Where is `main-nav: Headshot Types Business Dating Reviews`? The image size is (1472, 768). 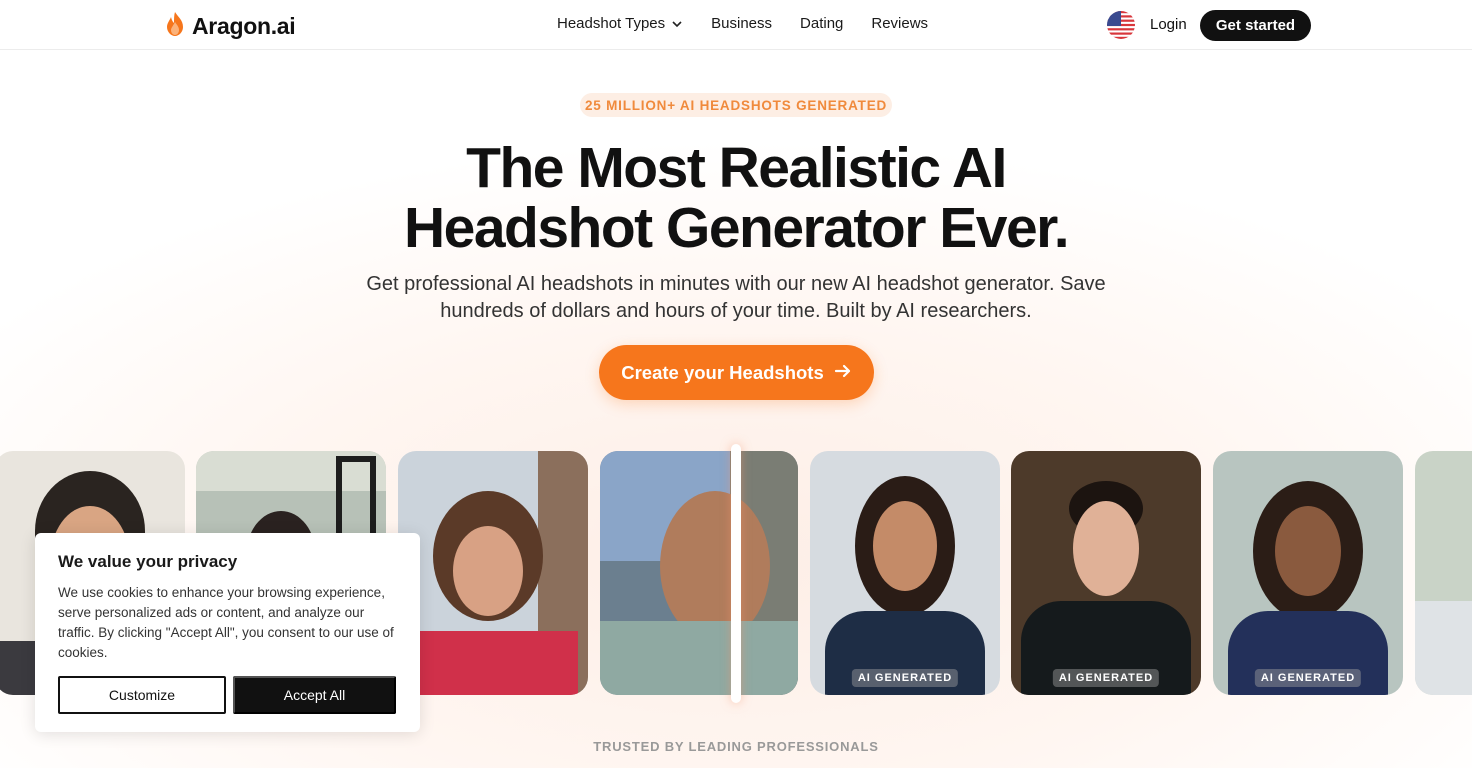
main-nav: Headshot Types Business Dating Reviews is located at coordinates (742, 23).